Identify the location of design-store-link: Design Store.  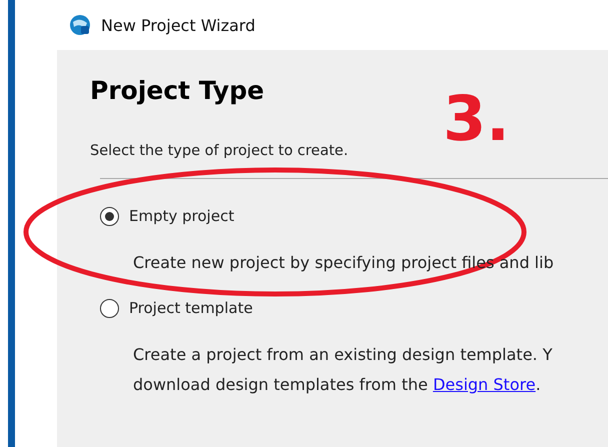
(484, 384).